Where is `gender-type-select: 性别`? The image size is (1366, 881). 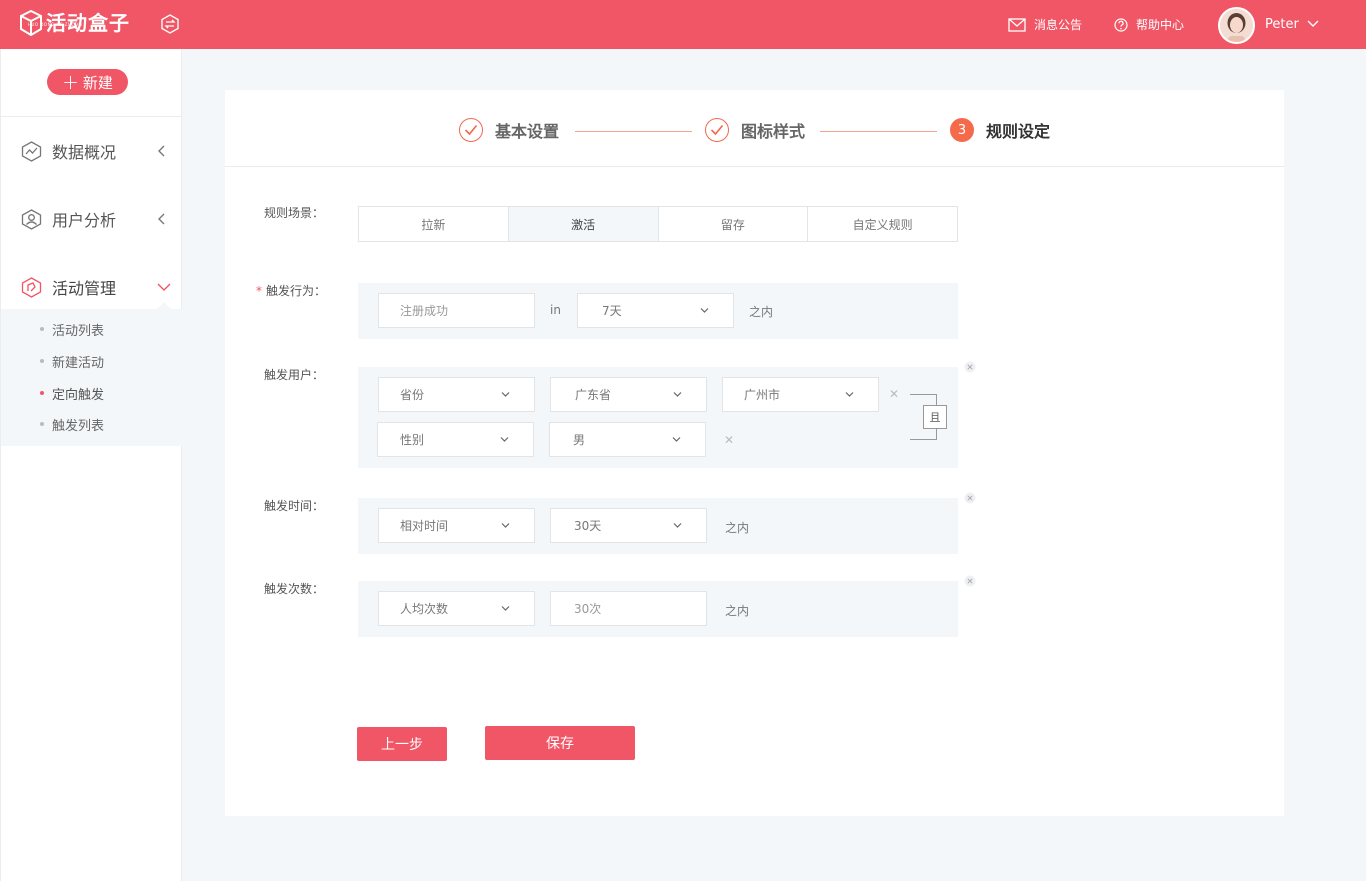 gender-type-select: 性别 is located at coordinates (455, 439).